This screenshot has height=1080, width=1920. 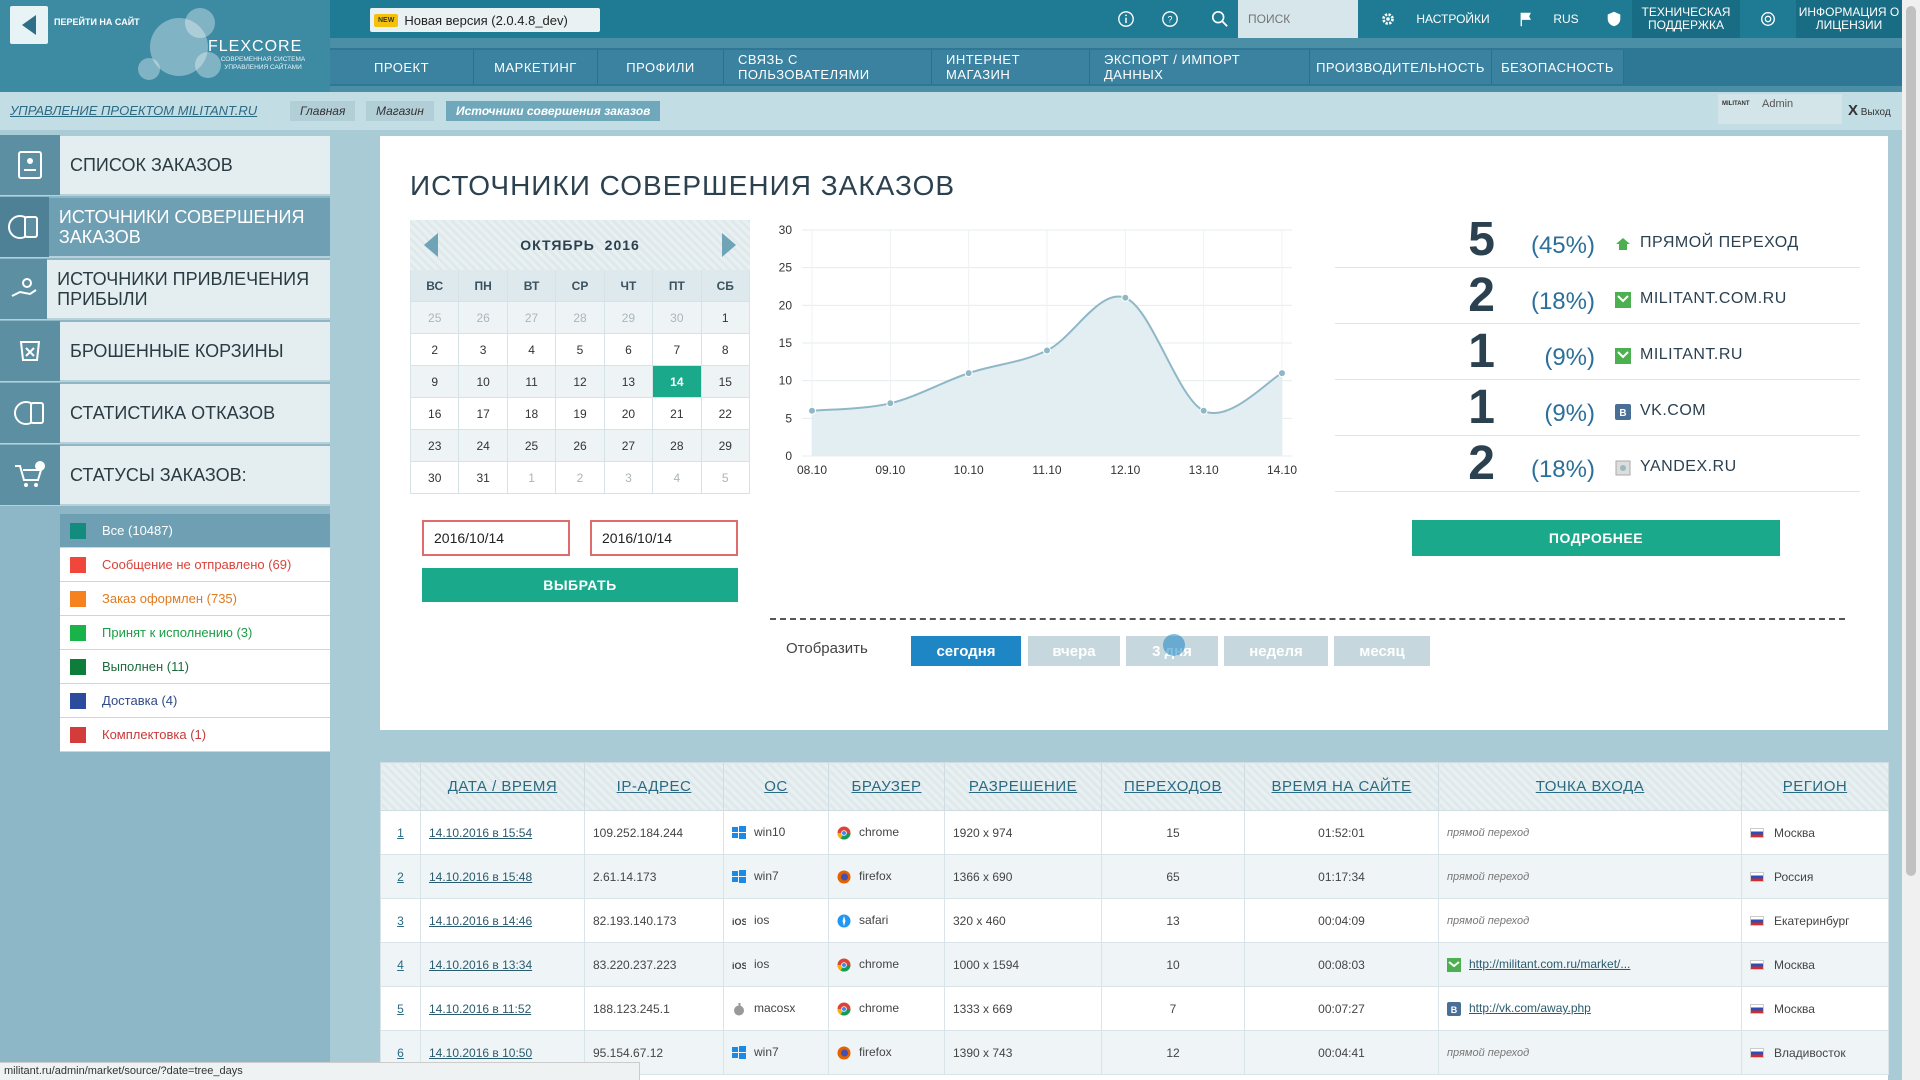 What do you see at coordinates (886, 786) in the screenshot?
I see `column-header: БРАУЗЕР` at bounding box center [886, 786].